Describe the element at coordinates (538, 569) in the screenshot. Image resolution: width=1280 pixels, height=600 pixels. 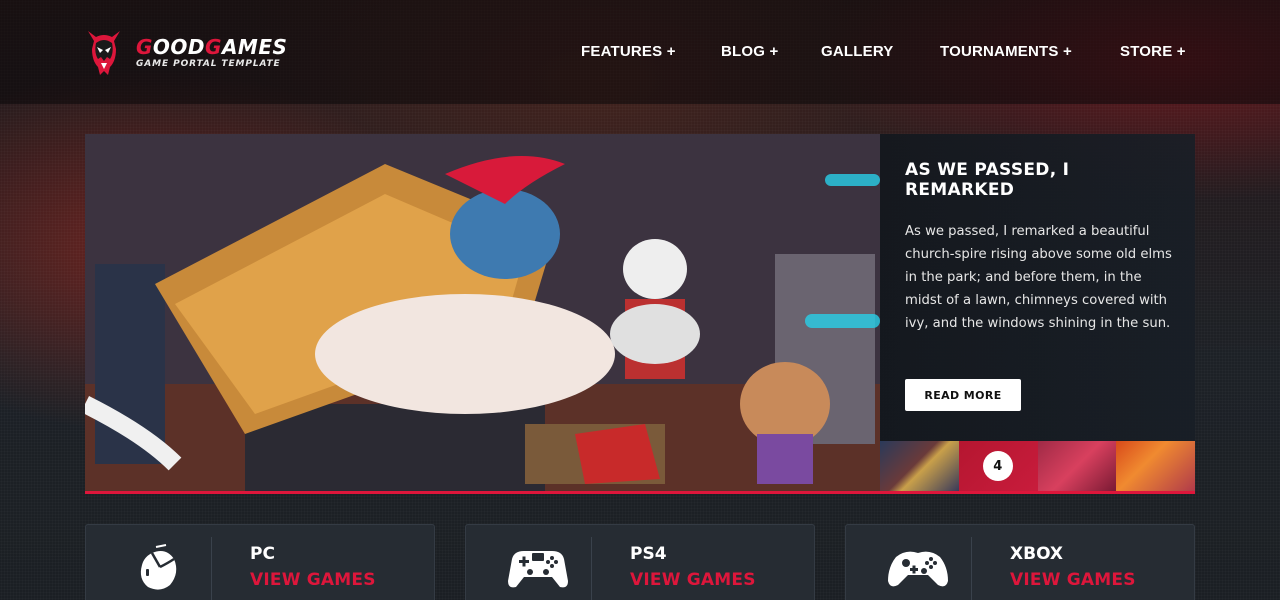
I see `gamepad-icon` at that location.